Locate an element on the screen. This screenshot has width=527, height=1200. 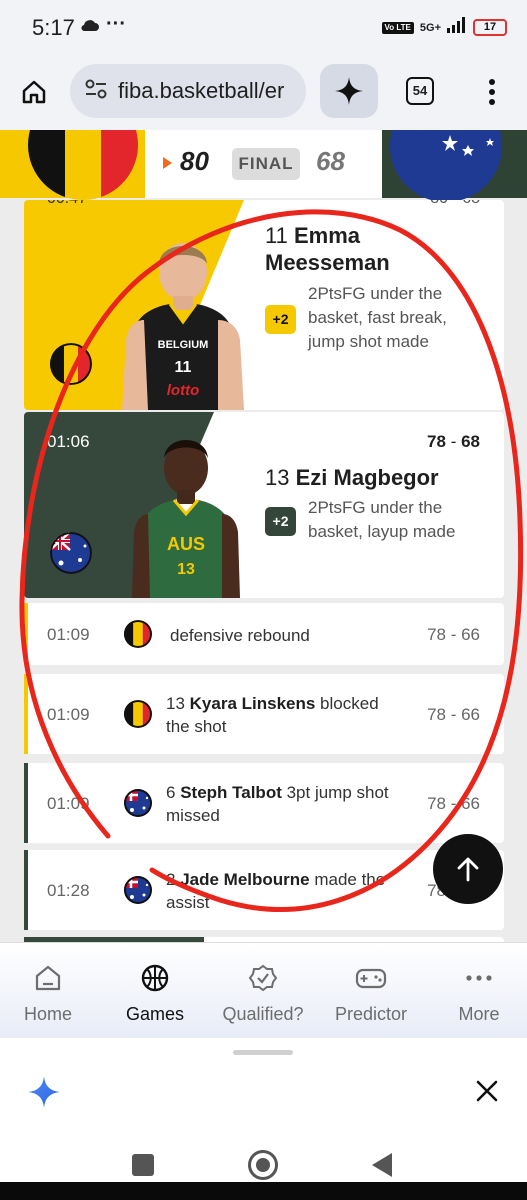
address-bar: fiba.basketball/er is located at coordinates (188, 91).